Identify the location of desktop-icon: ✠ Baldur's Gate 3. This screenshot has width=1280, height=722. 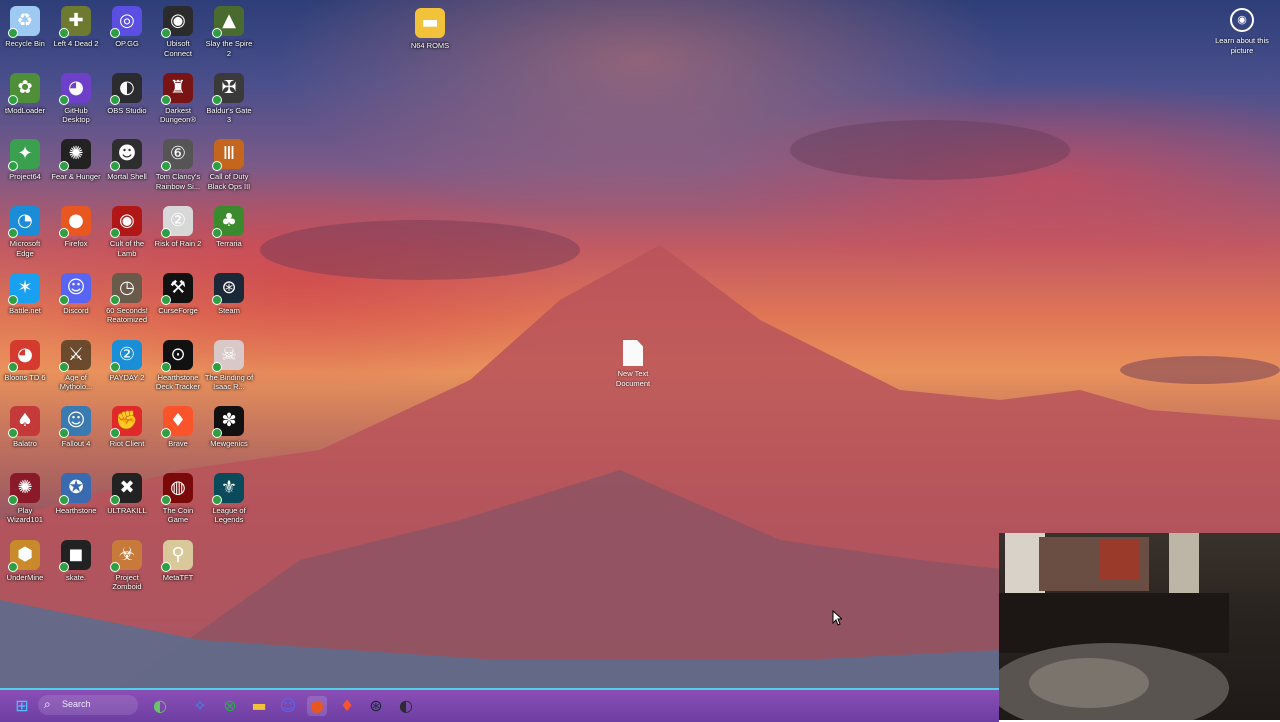
(229, 98).